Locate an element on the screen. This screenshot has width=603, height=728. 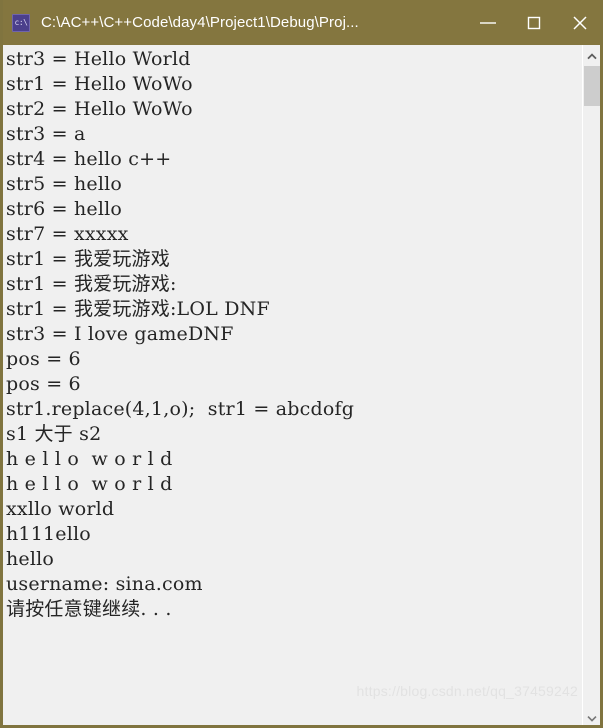
console-line: h111ello is located at coordinates (48, 534).